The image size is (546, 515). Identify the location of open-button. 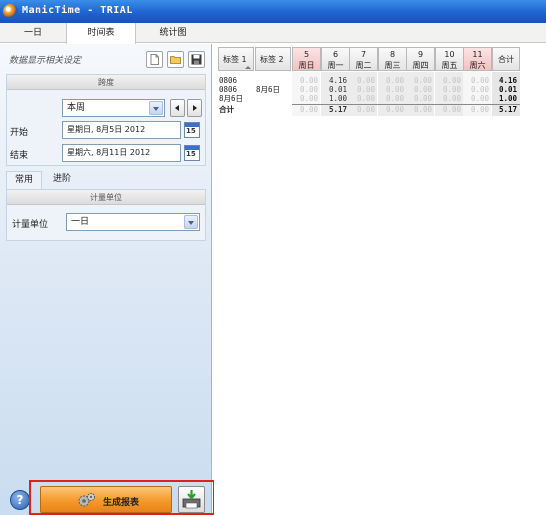
(175, 59).